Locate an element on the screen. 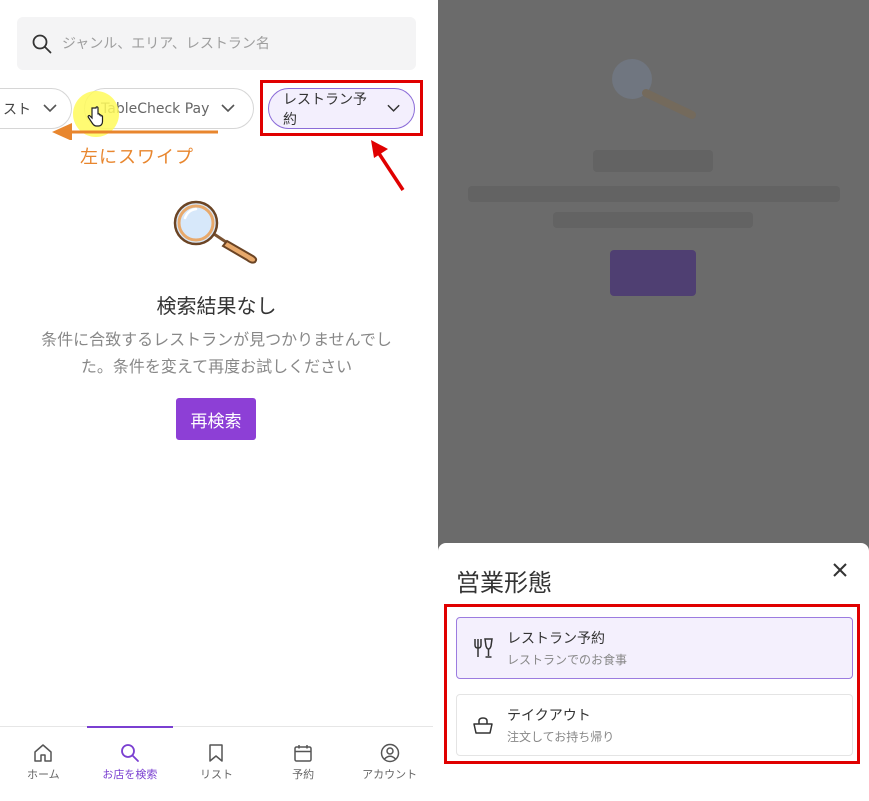 This screenshot has width=869, height=801. swipe-hint-label: 左にスワイプ is located at coordinates (137, 157).